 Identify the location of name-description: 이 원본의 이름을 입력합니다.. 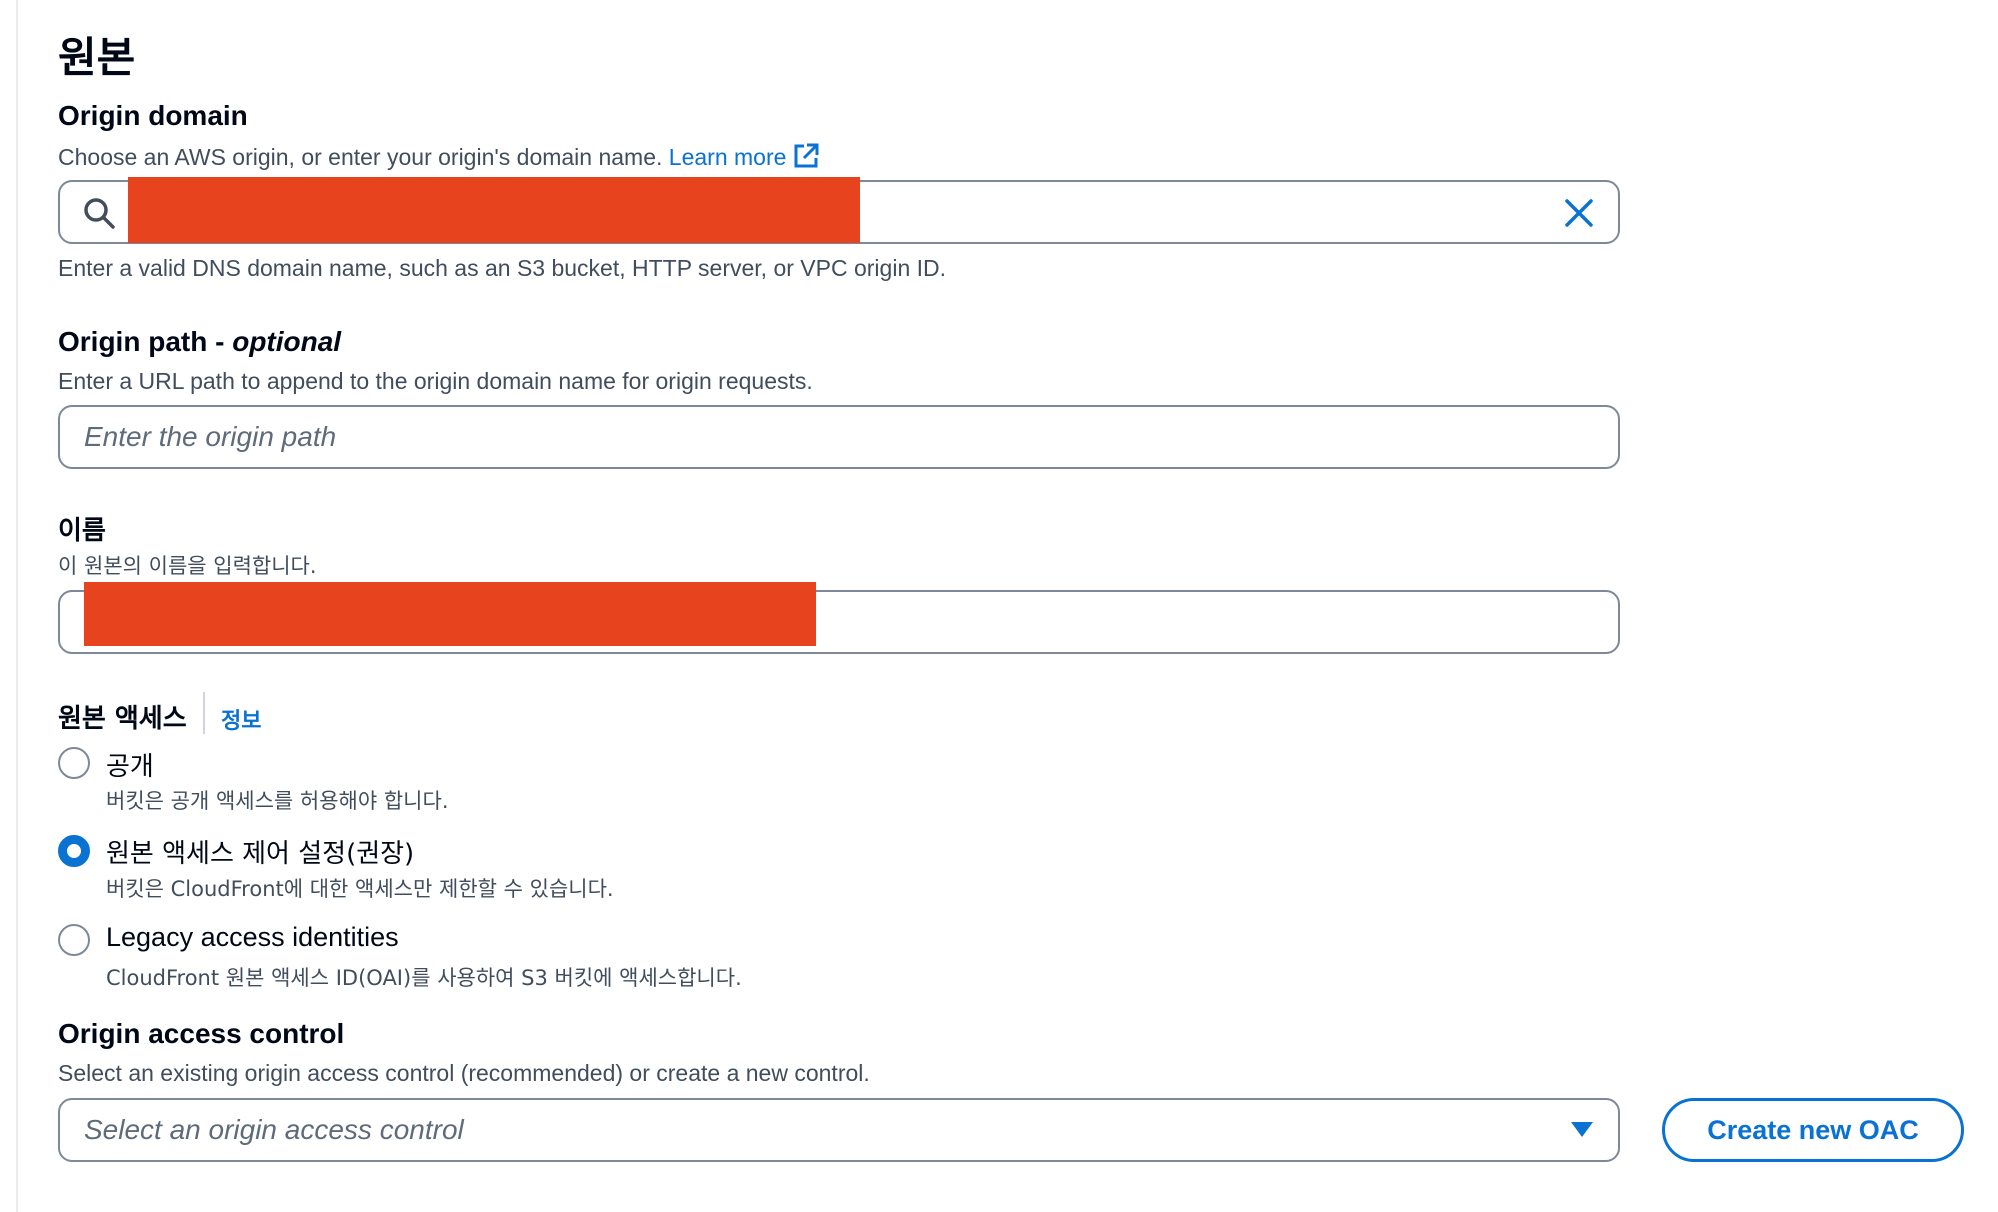
(187, 566).